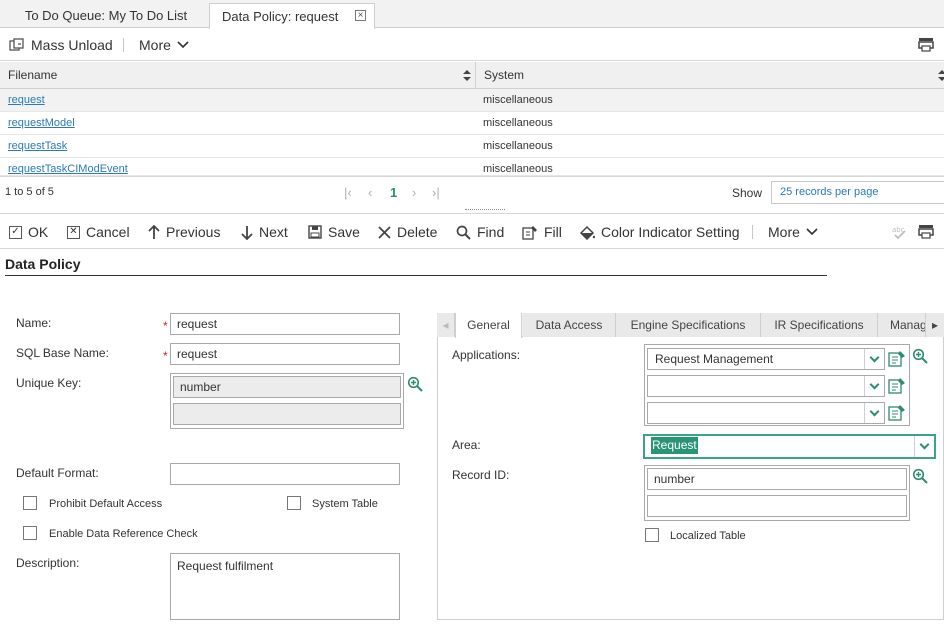  What do you see at coordinates (472, 100) in the screenshot?
I see `table-row: request miscellaneous` at bounding box center [472, 100].